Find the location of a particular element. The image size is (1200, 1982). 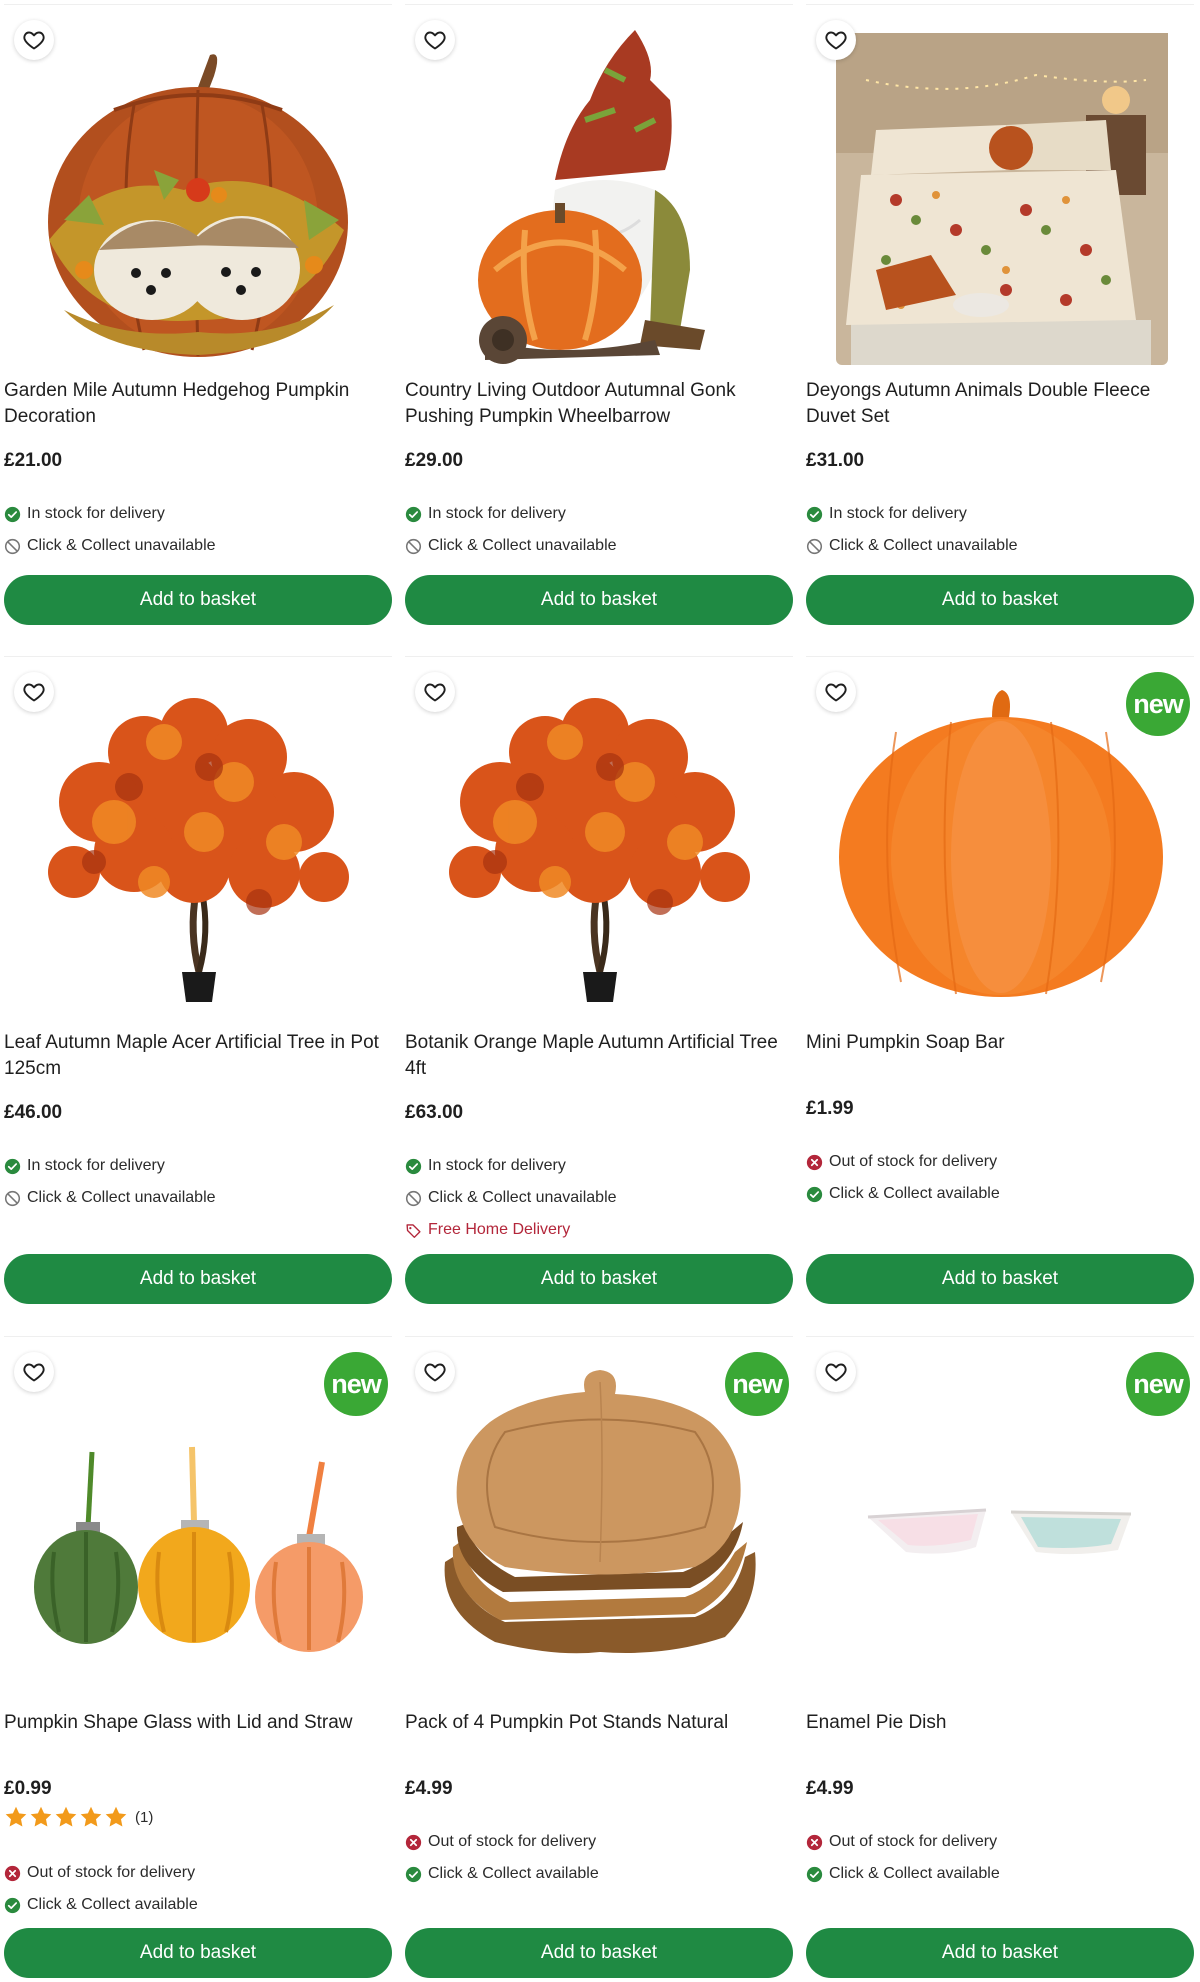

tag-icon is located at coordinates (413, 1230).